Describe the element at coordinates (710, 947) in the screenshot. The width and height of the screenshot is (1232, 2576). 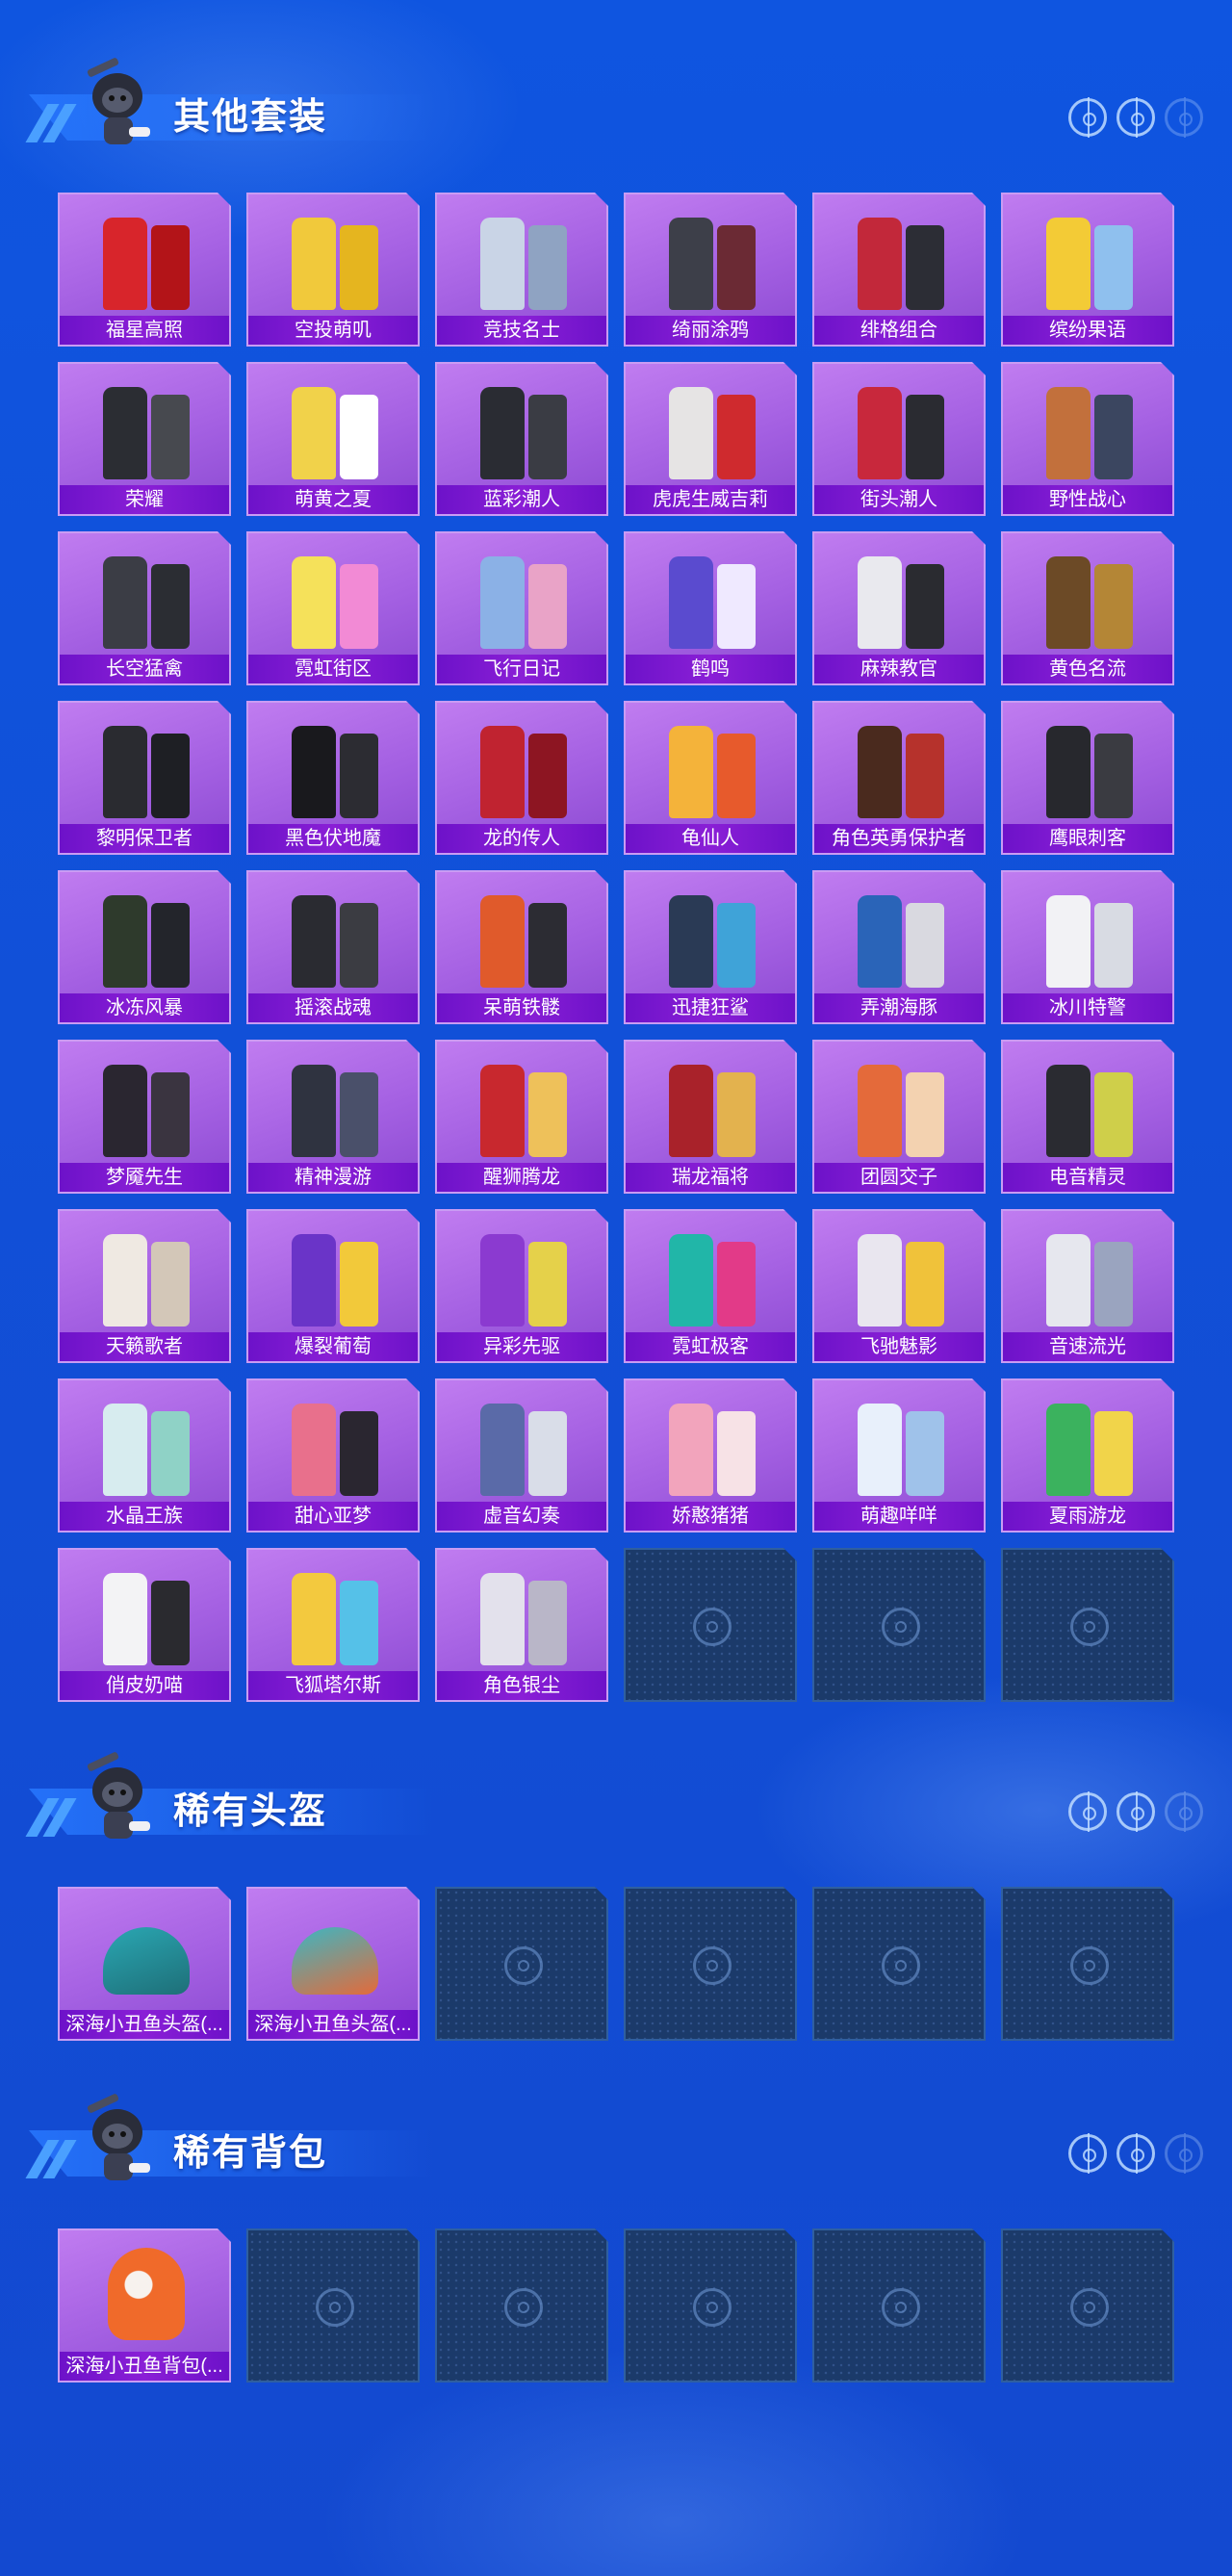
I see `item-card: 迅捷狂鲨` at that location.